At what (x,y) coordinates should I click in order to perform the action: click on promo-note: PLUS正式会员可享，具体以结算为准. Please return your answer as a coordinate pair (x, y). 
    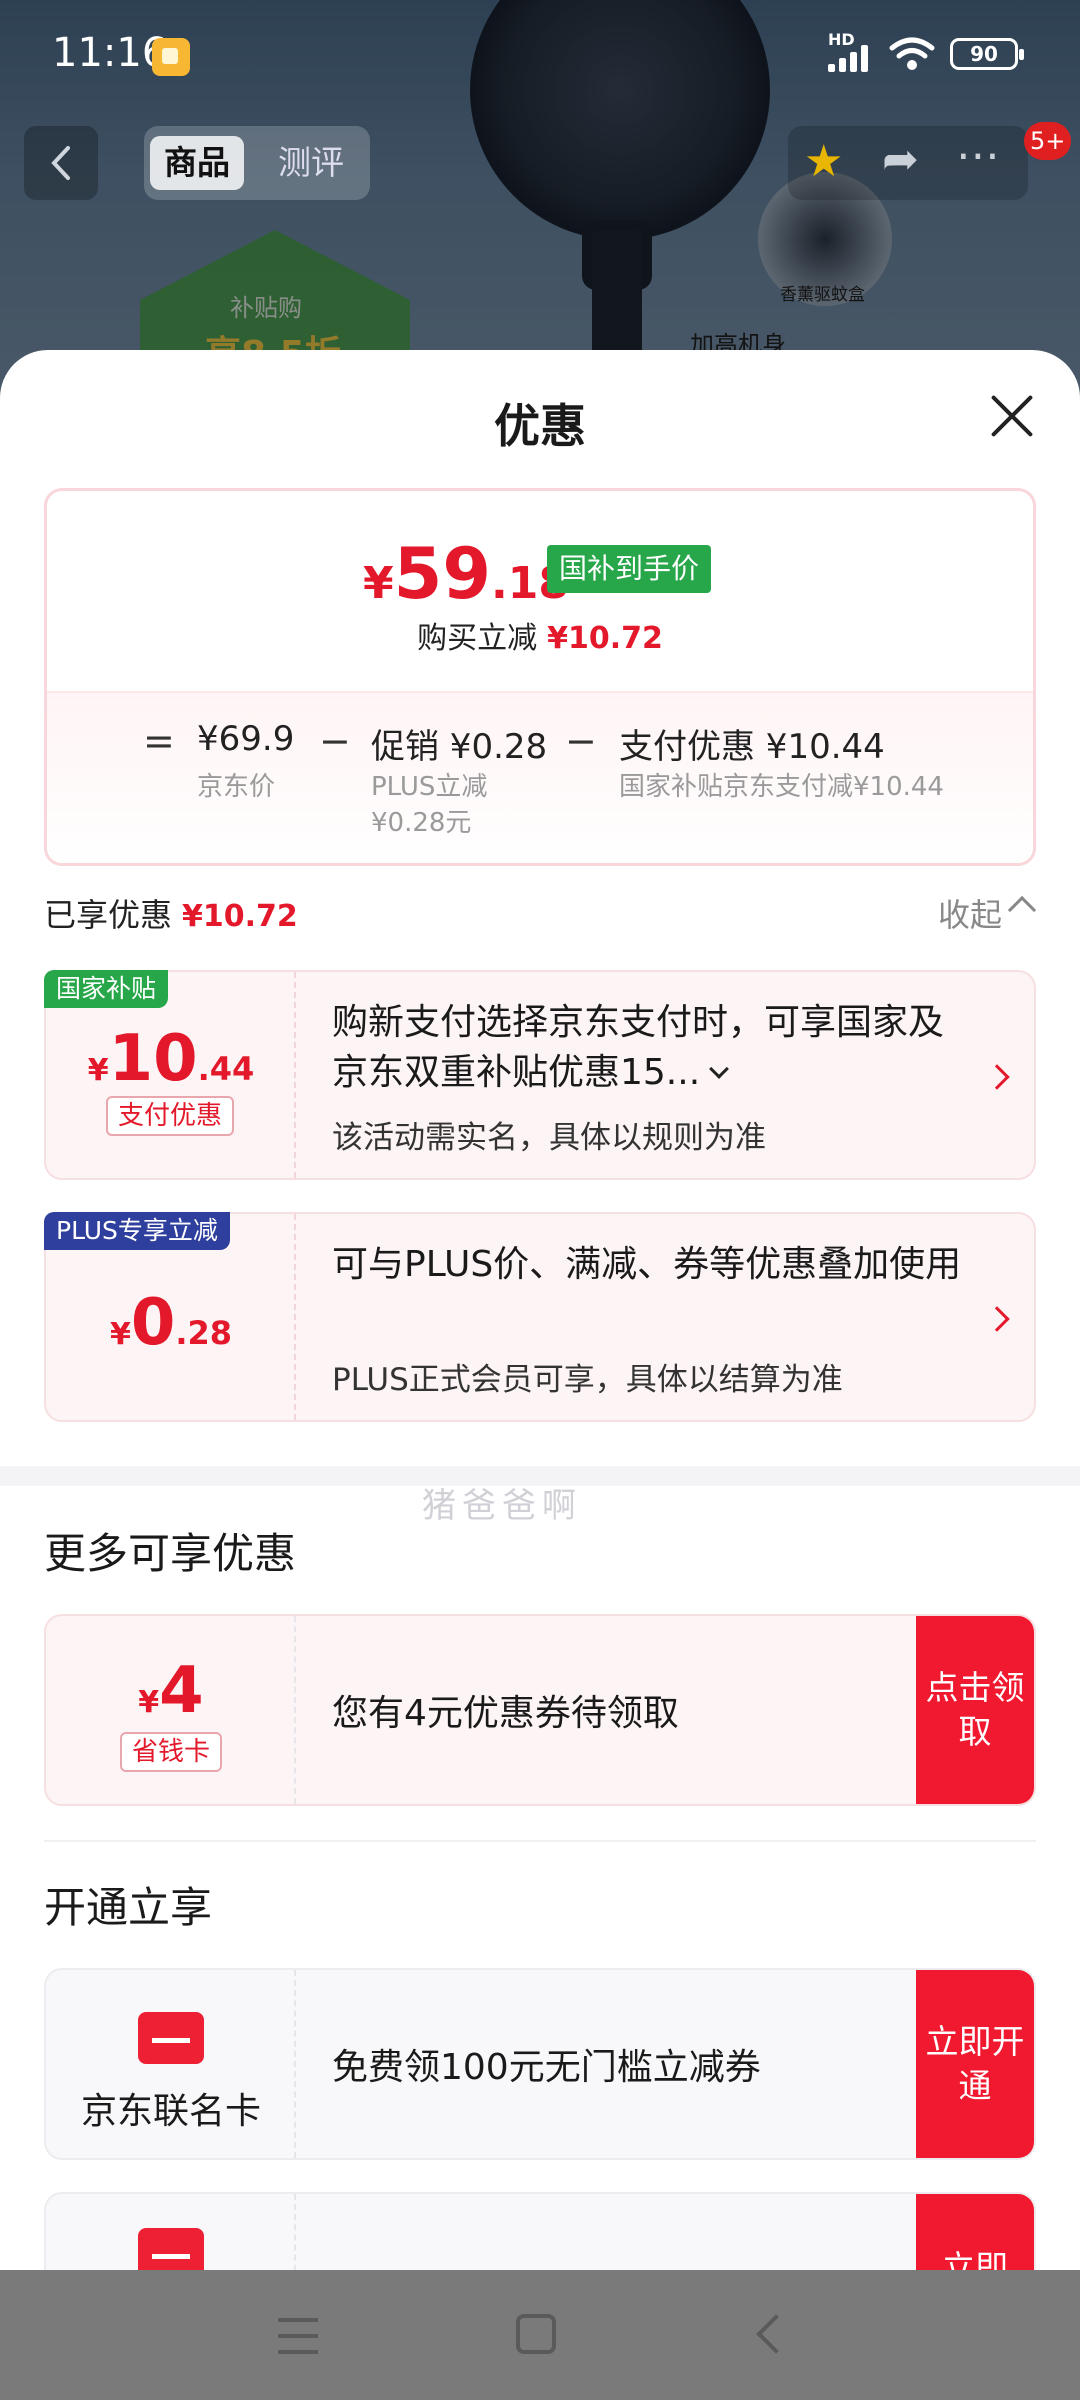
    Looking at the image, I should click on (587, 1380).